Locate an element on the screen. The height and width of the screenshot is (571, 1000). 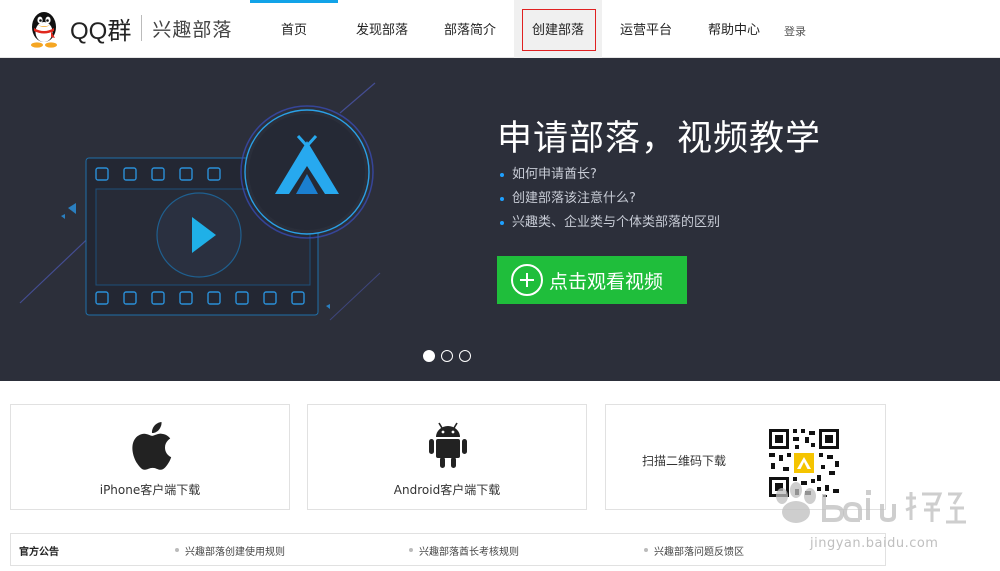
qq-penguin-icon is located at coordinates (44, 30).